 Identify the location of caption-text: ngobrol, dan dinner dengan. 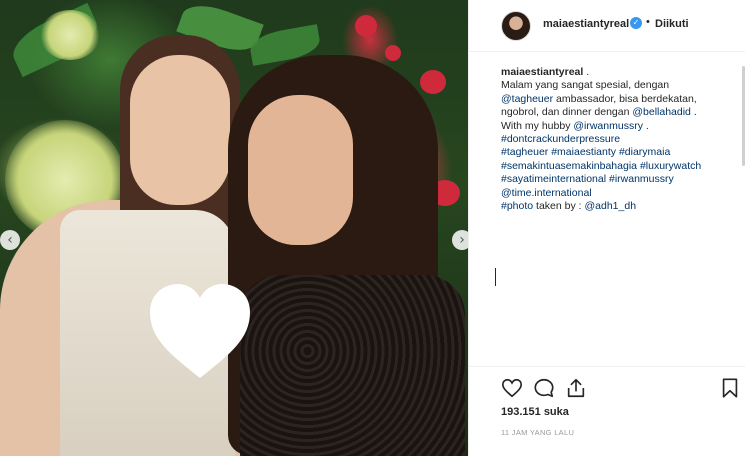
(567, 112).